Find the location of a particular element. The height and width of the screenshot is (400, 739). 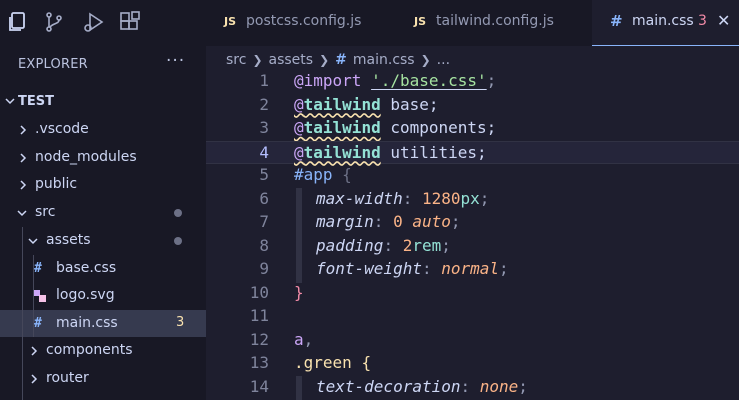

code-line: 12 a, is located at coordinates (472, 341).